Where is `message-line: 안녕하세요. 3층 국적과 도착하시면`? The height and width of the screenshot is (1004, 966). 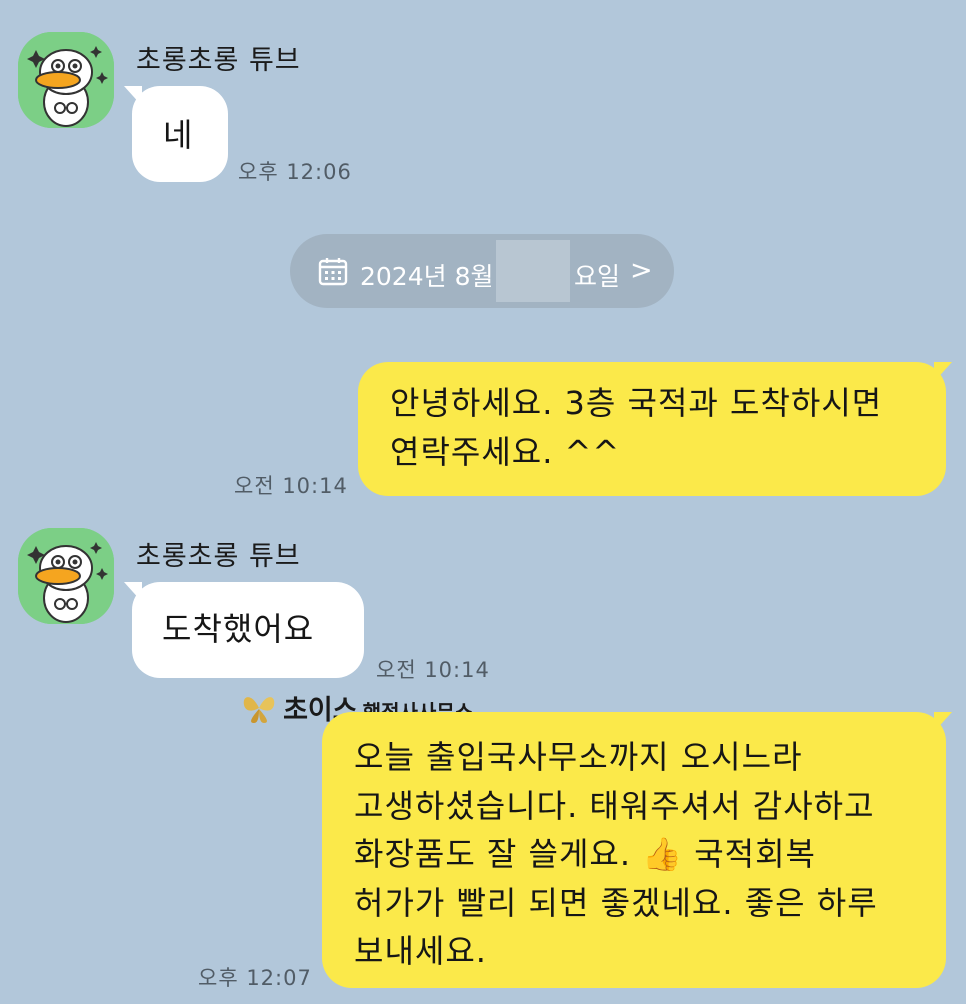 message-line: 안녕하세요. 3층 국적과 도착하시면 is located at coordinates (636, 403).